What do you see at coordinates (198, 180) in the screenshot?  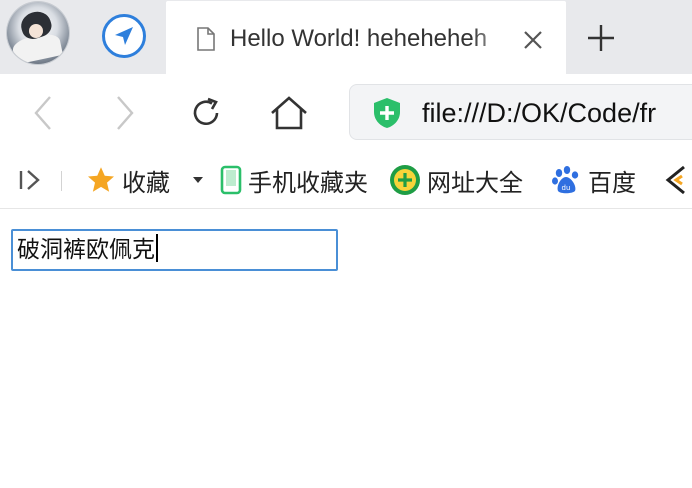 I see `favorites-dropdown-icon` at bounding box center [198, 180].